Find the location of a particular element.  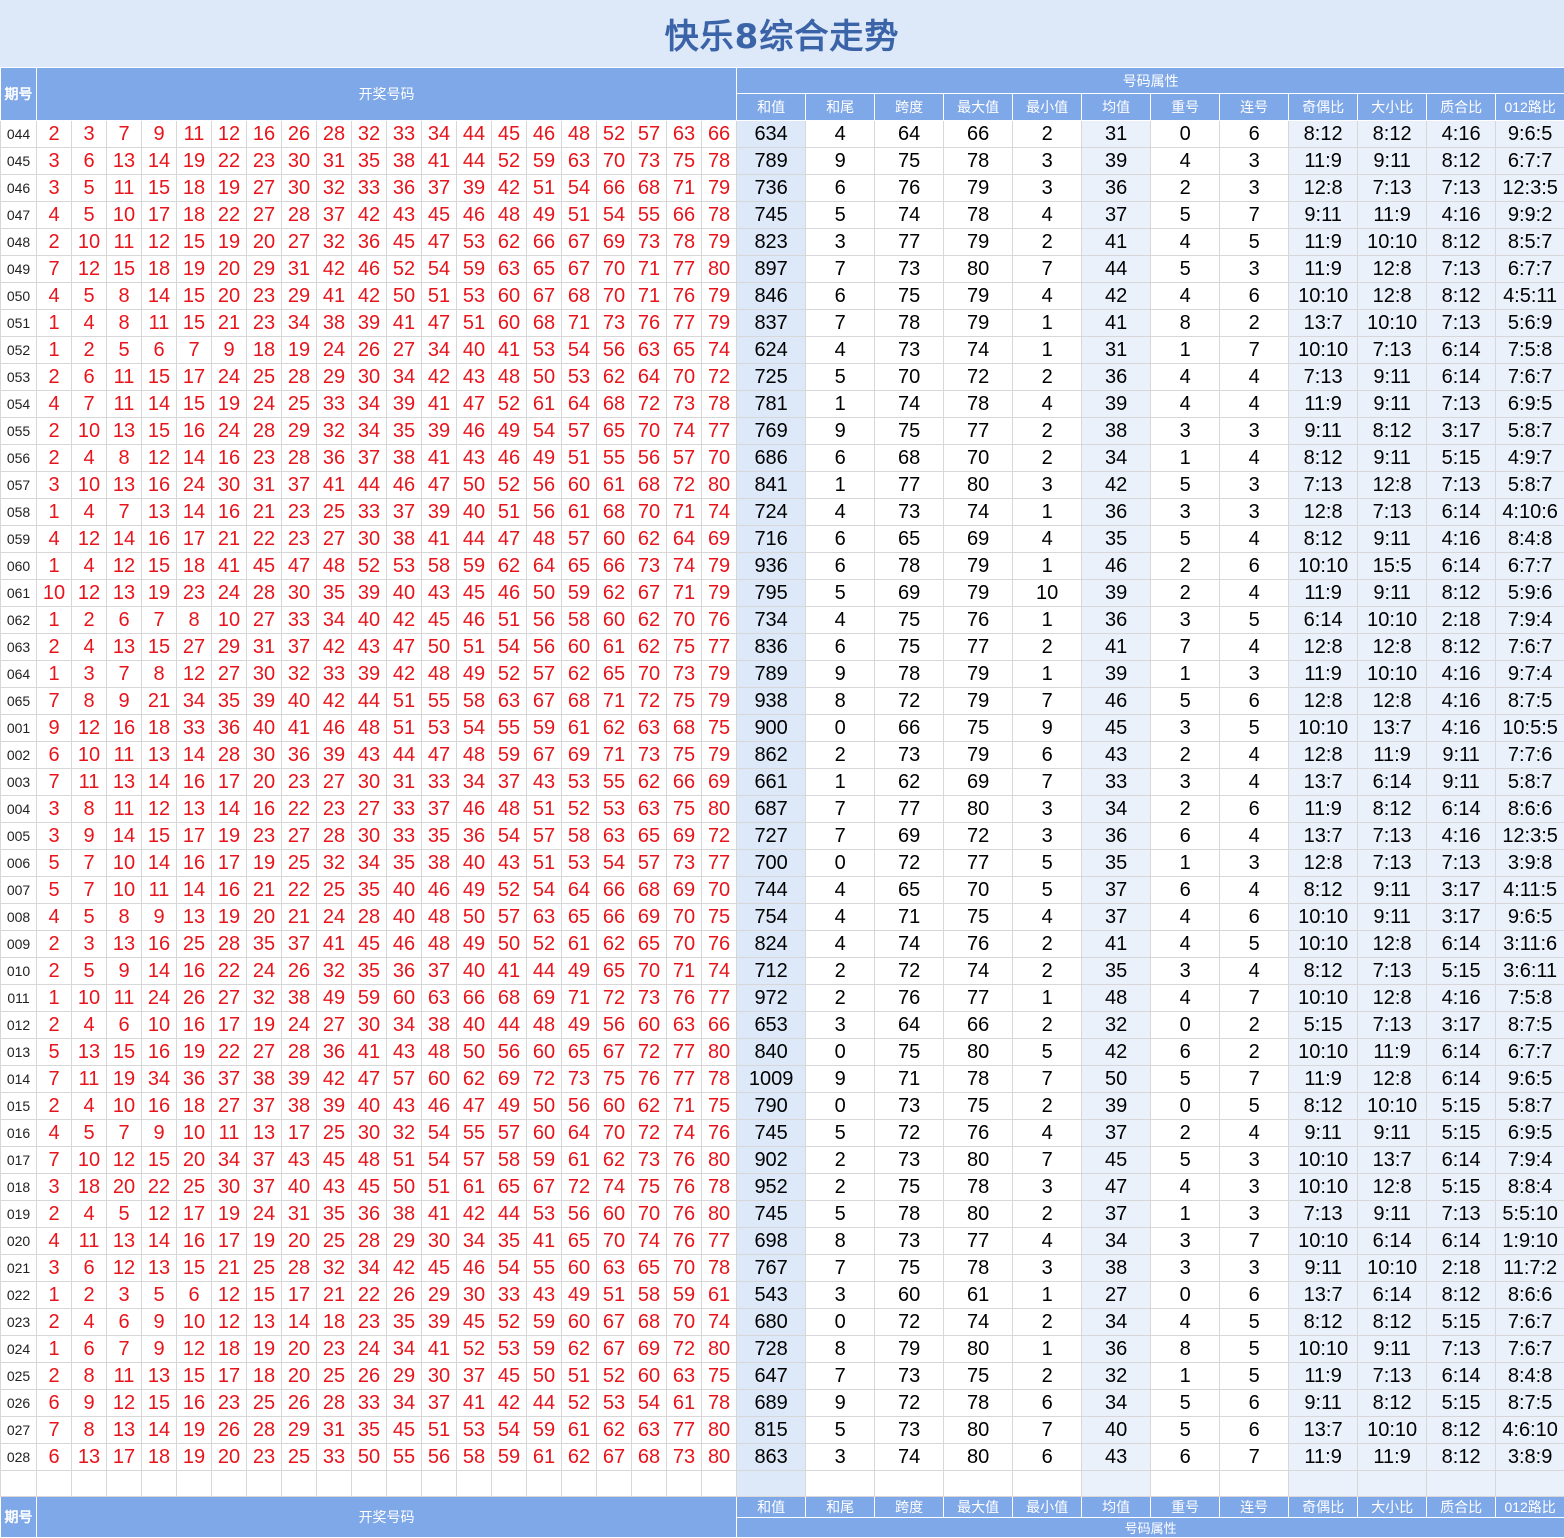

attribute-cell: 6:7:7 is located at coordinates (1530, 161).